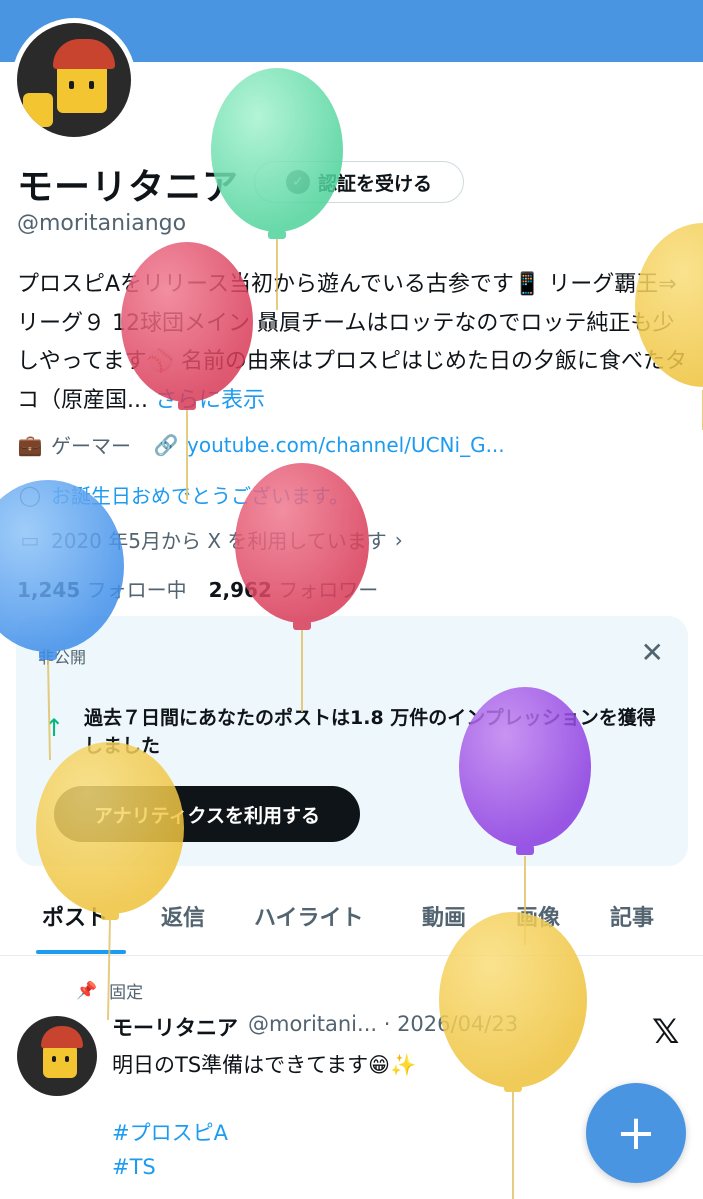  I want to click on pinned-text: 固定, so click(126, 993).